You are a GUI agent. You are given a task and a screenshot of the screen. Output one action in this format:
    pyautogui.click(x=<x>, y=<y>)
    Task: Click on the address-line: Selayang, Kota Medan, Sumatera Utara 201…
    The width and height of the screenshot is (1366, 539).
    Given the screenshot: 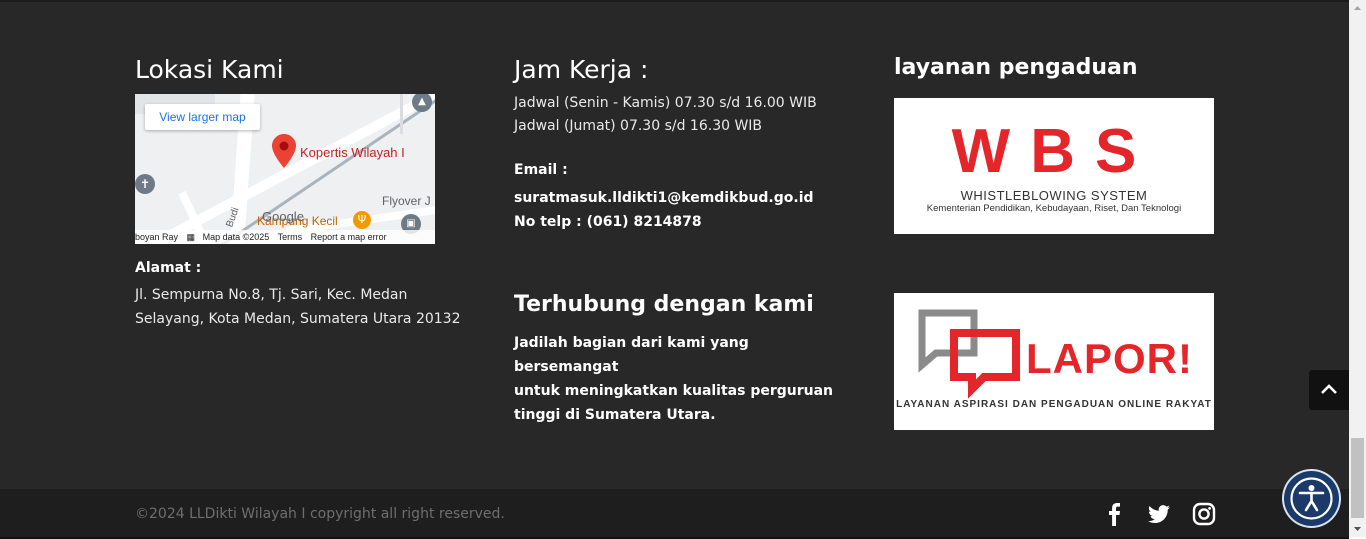 What is the action you would take?
    pyautogui.click(x=298, y=319)
    